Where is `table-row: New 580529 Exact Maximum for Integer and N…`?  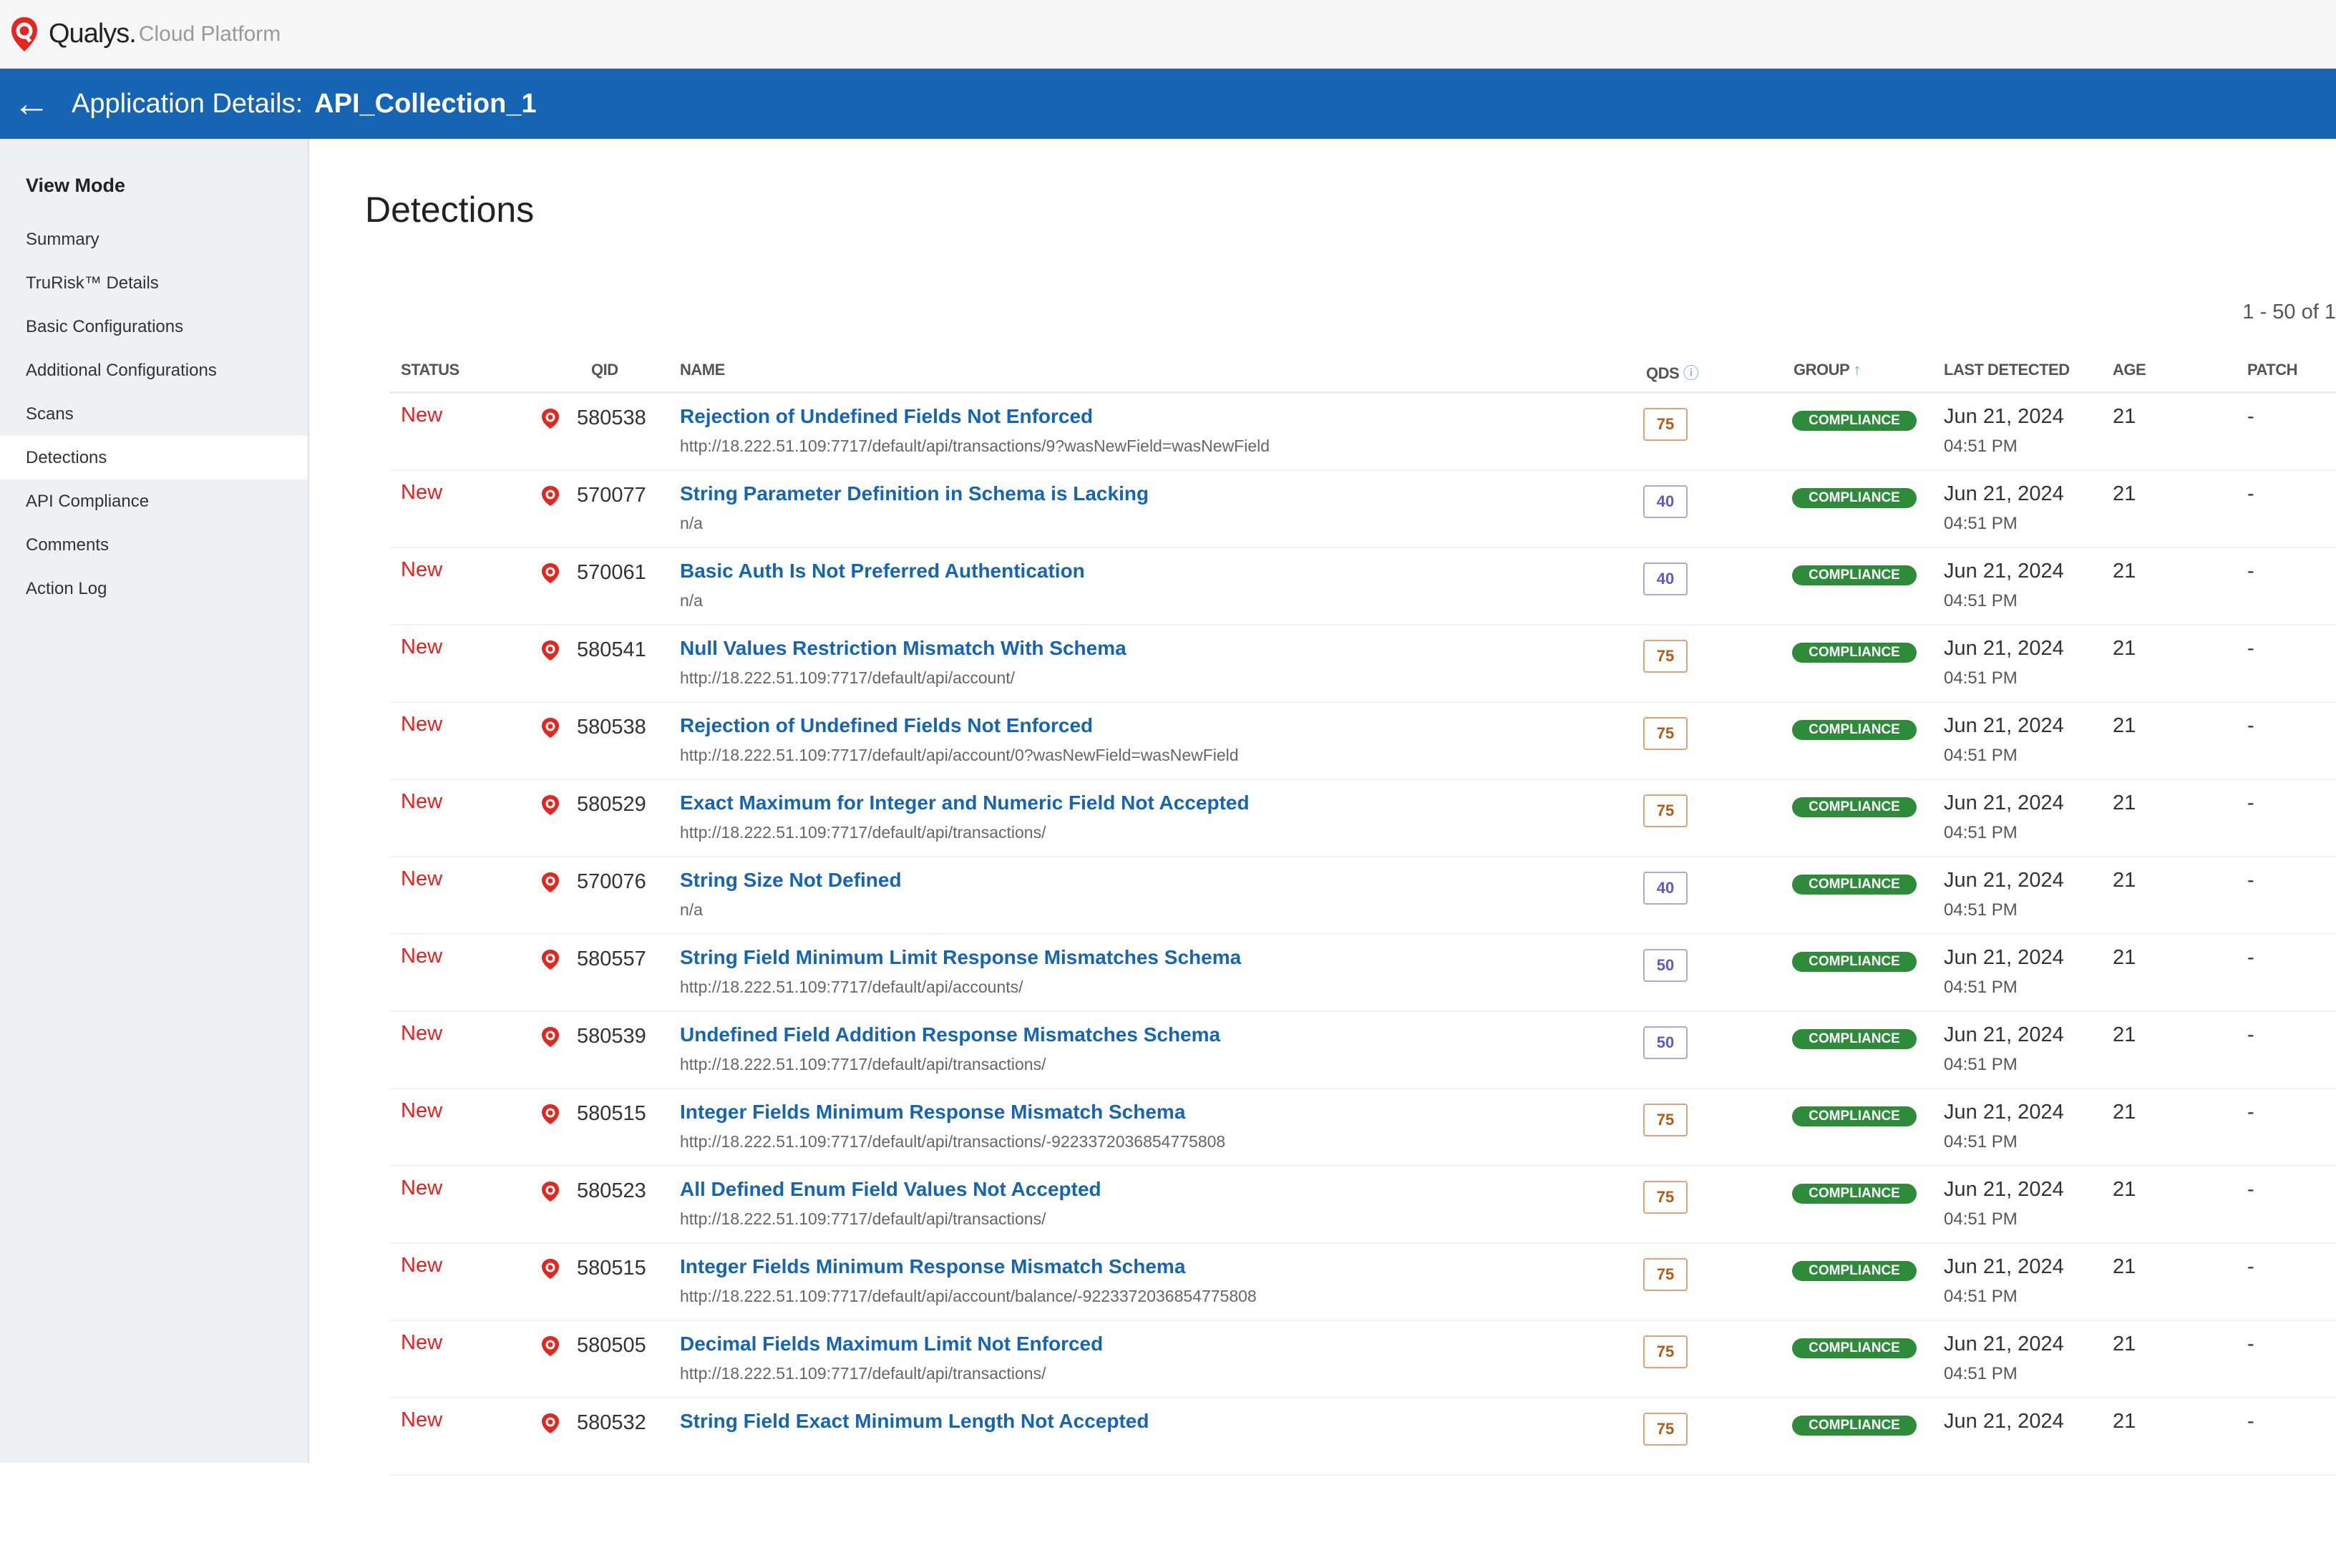 table-row: New 580529 Exact Maximum for Integer and N… is located at coordinates (1362, 818).